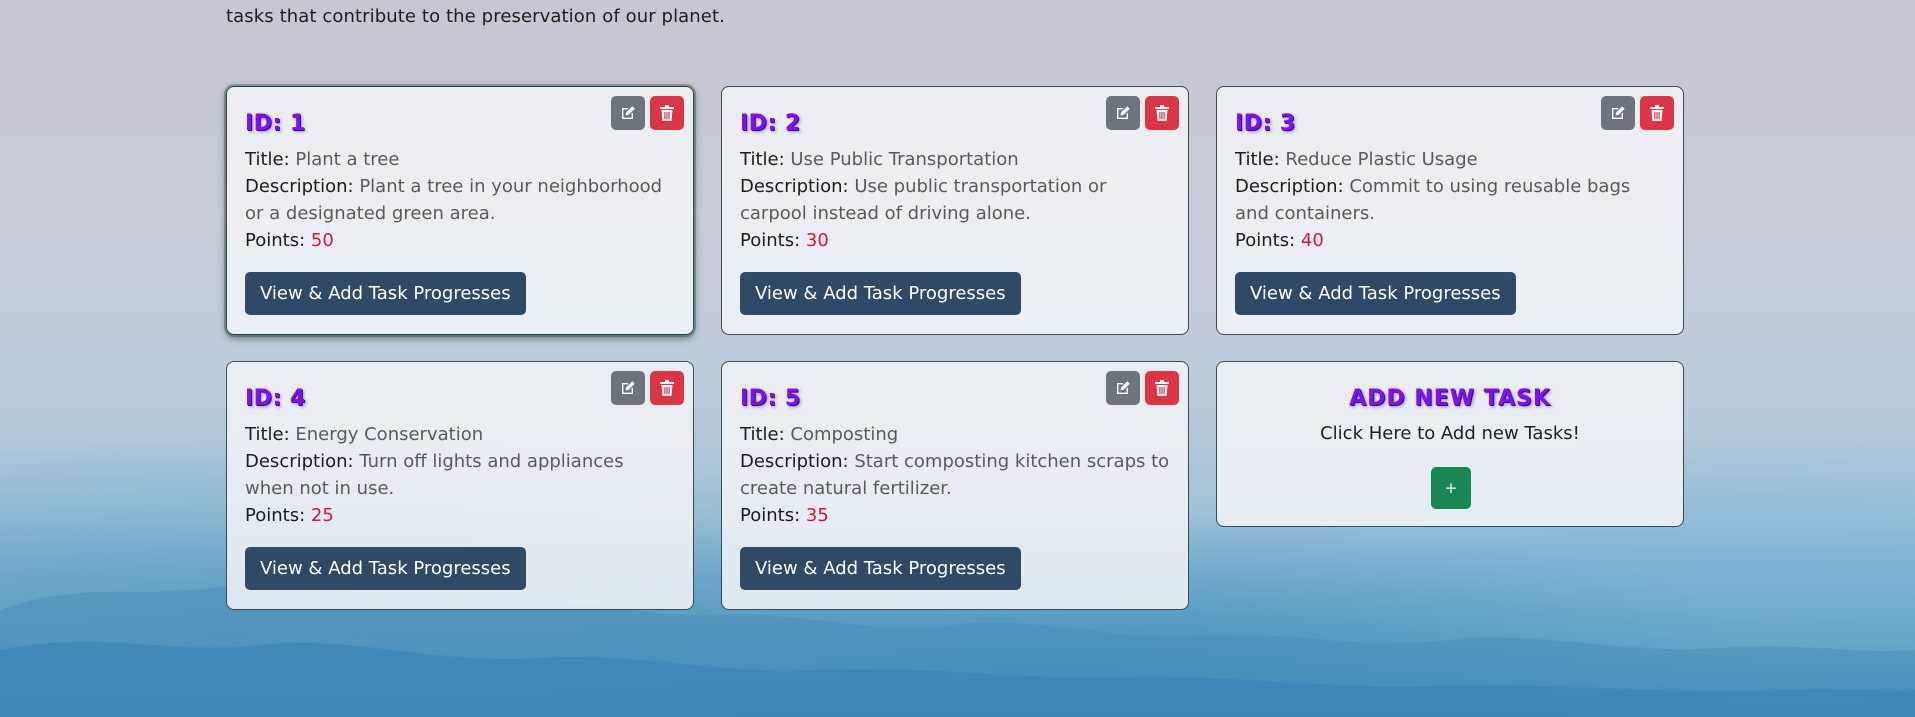  Describe the element at coordinates (460, 240) in the screenshot. I see `task-points-line: Points: 50` at that location.